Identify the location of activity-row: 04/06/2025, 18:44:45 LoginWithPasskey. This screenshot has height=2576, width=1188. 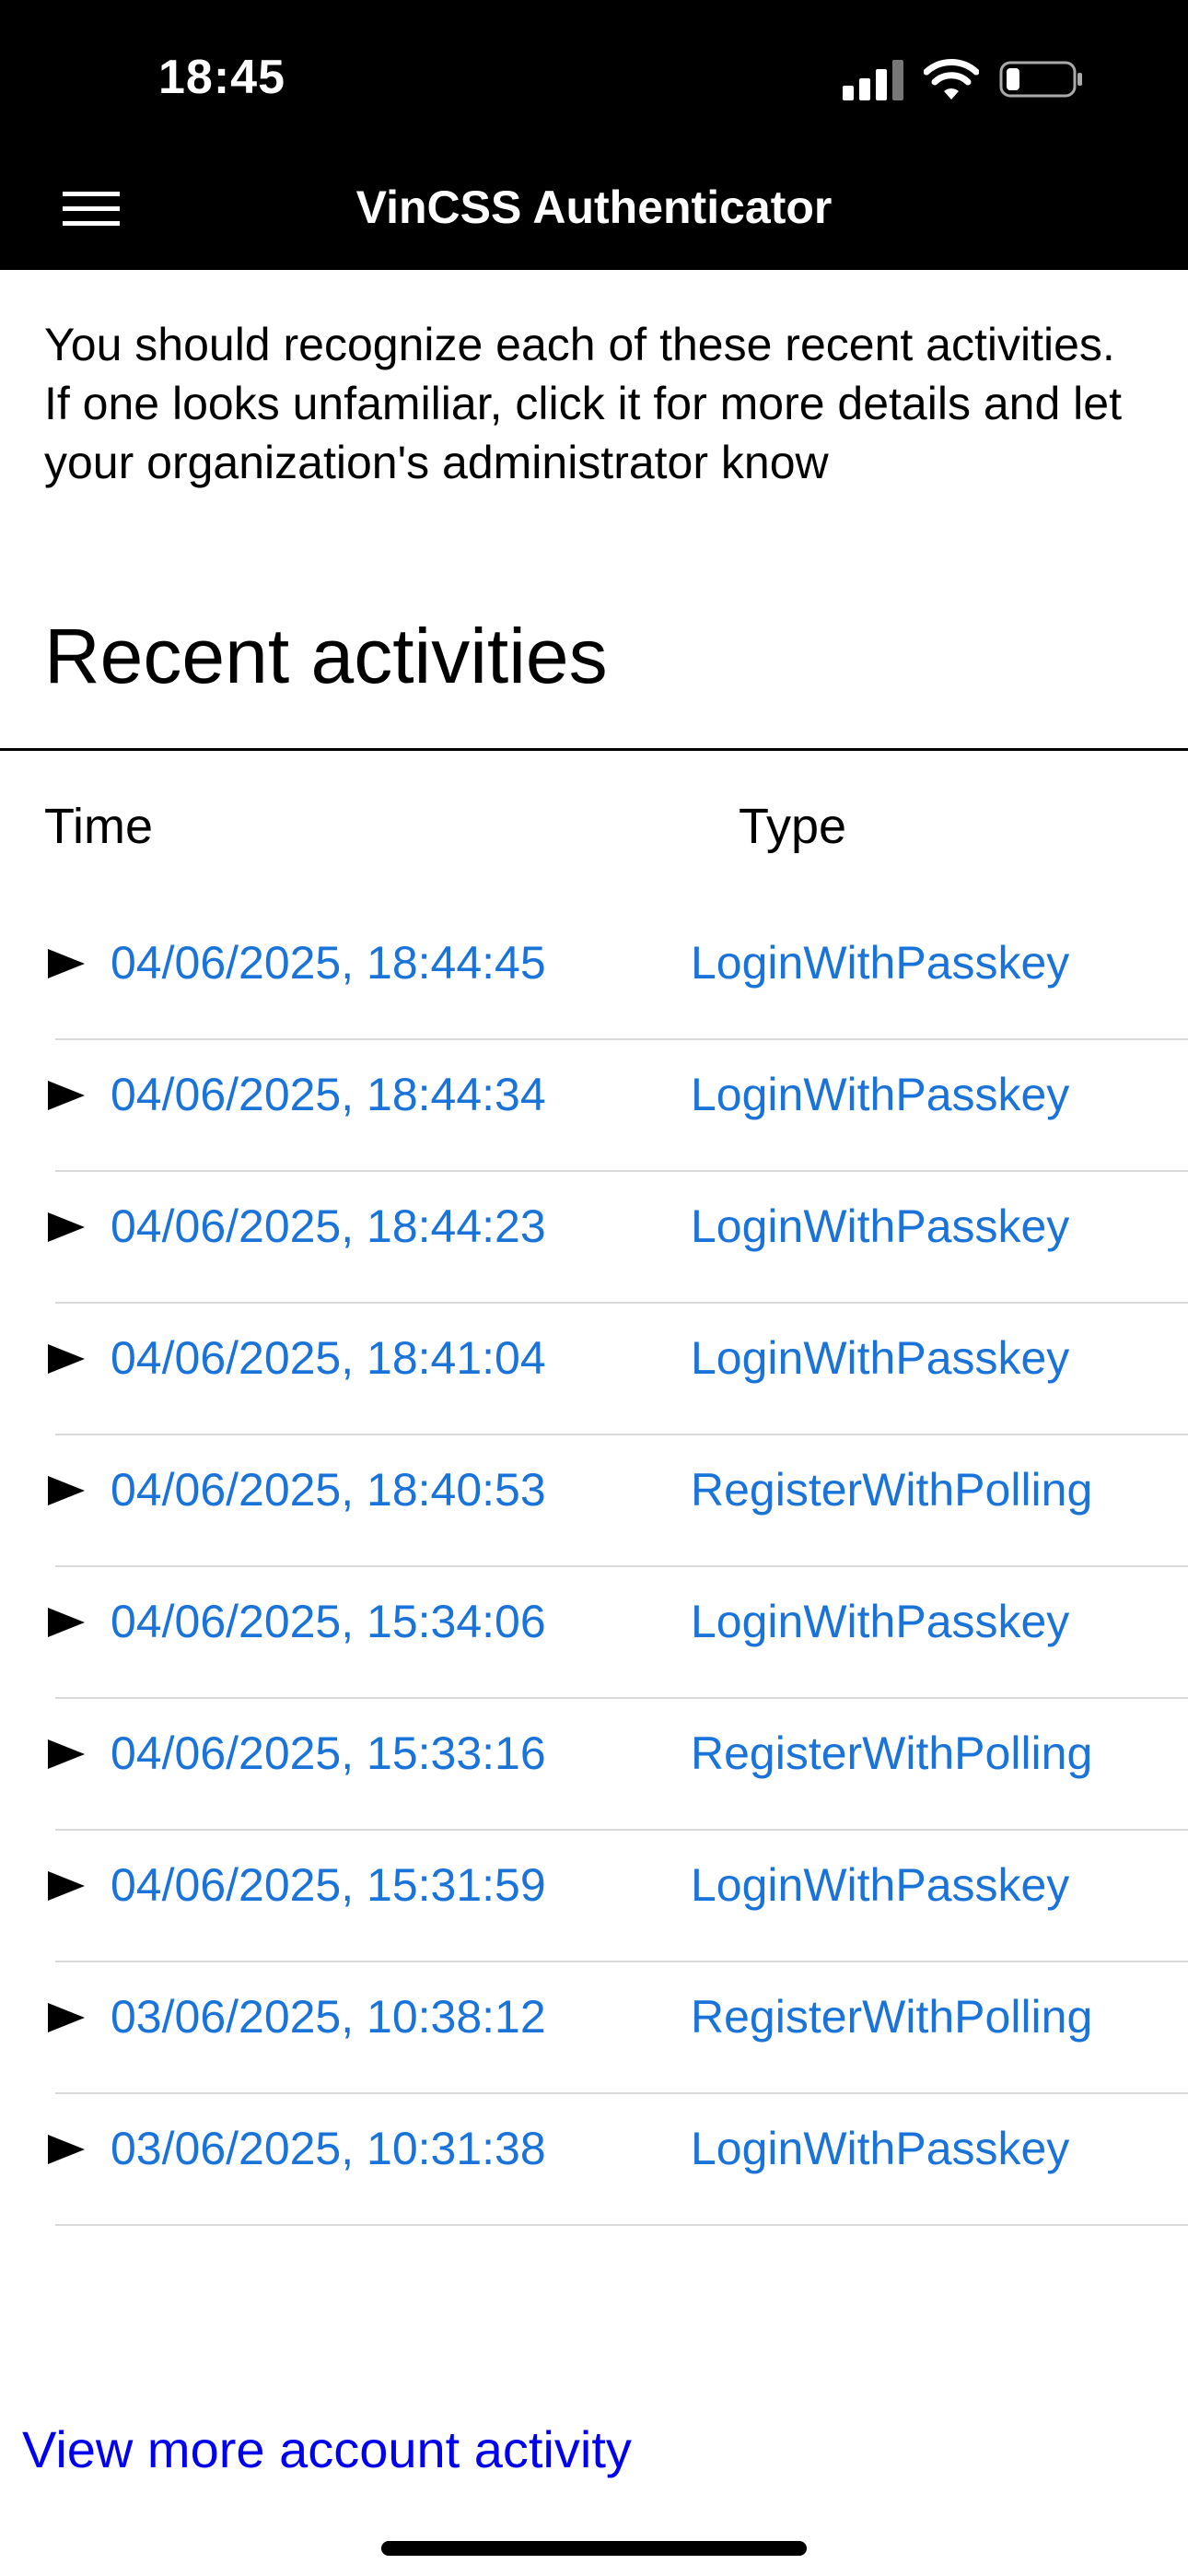
(594, 974).